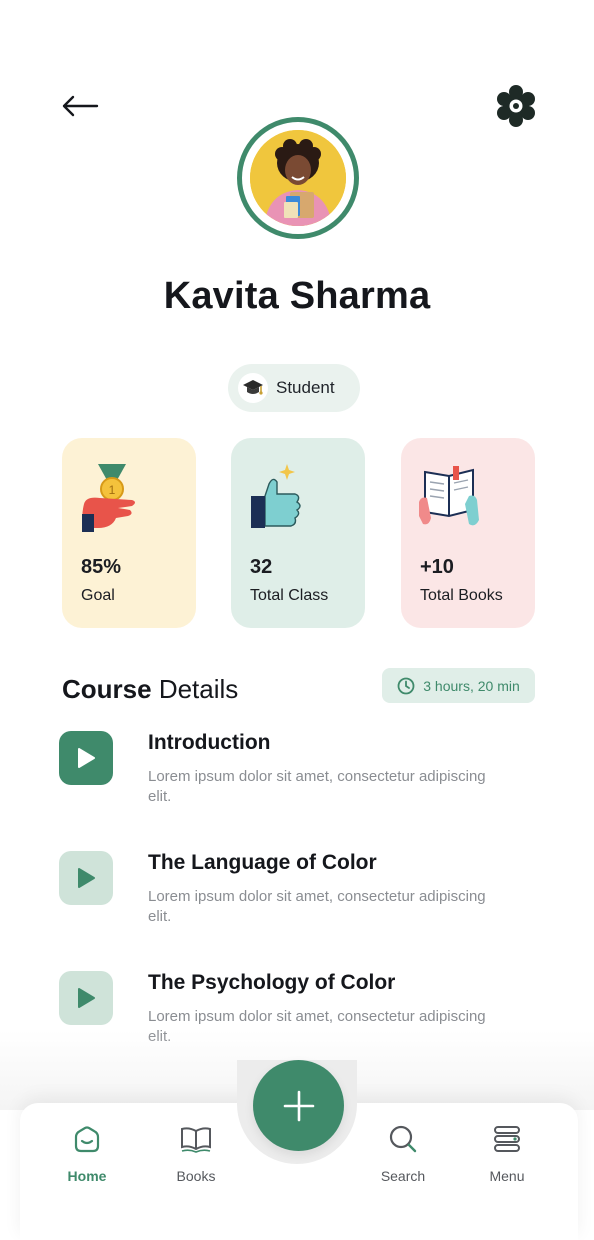 The image size is (594, 1240). I want to click on stat-value: 32, so click(261, 567).